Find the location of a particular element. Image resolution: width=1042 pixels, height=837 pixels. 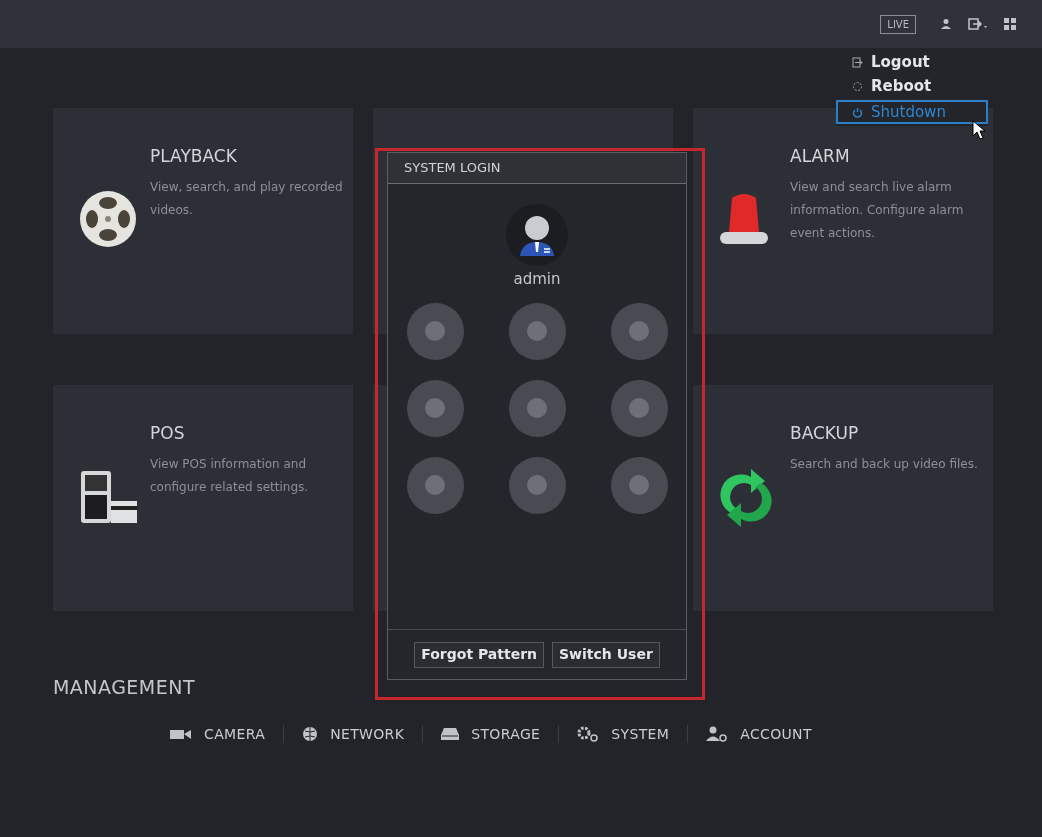

module-title: POS is located at coordinates (168, 433).